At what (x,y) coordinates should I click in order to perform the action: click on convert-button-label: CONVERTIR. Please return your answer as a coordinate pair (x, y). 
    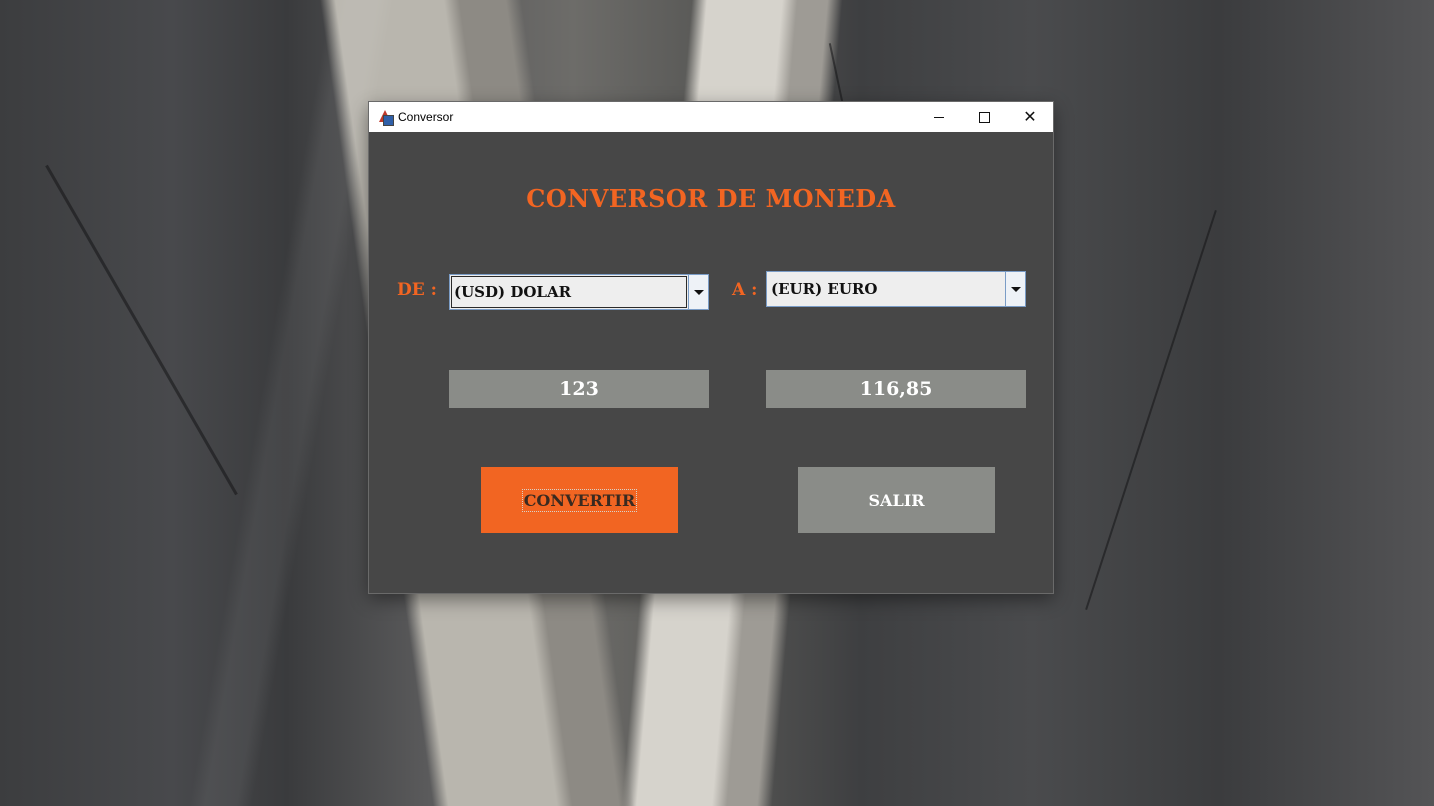
    Looking at the image, I should click on (579, 500).